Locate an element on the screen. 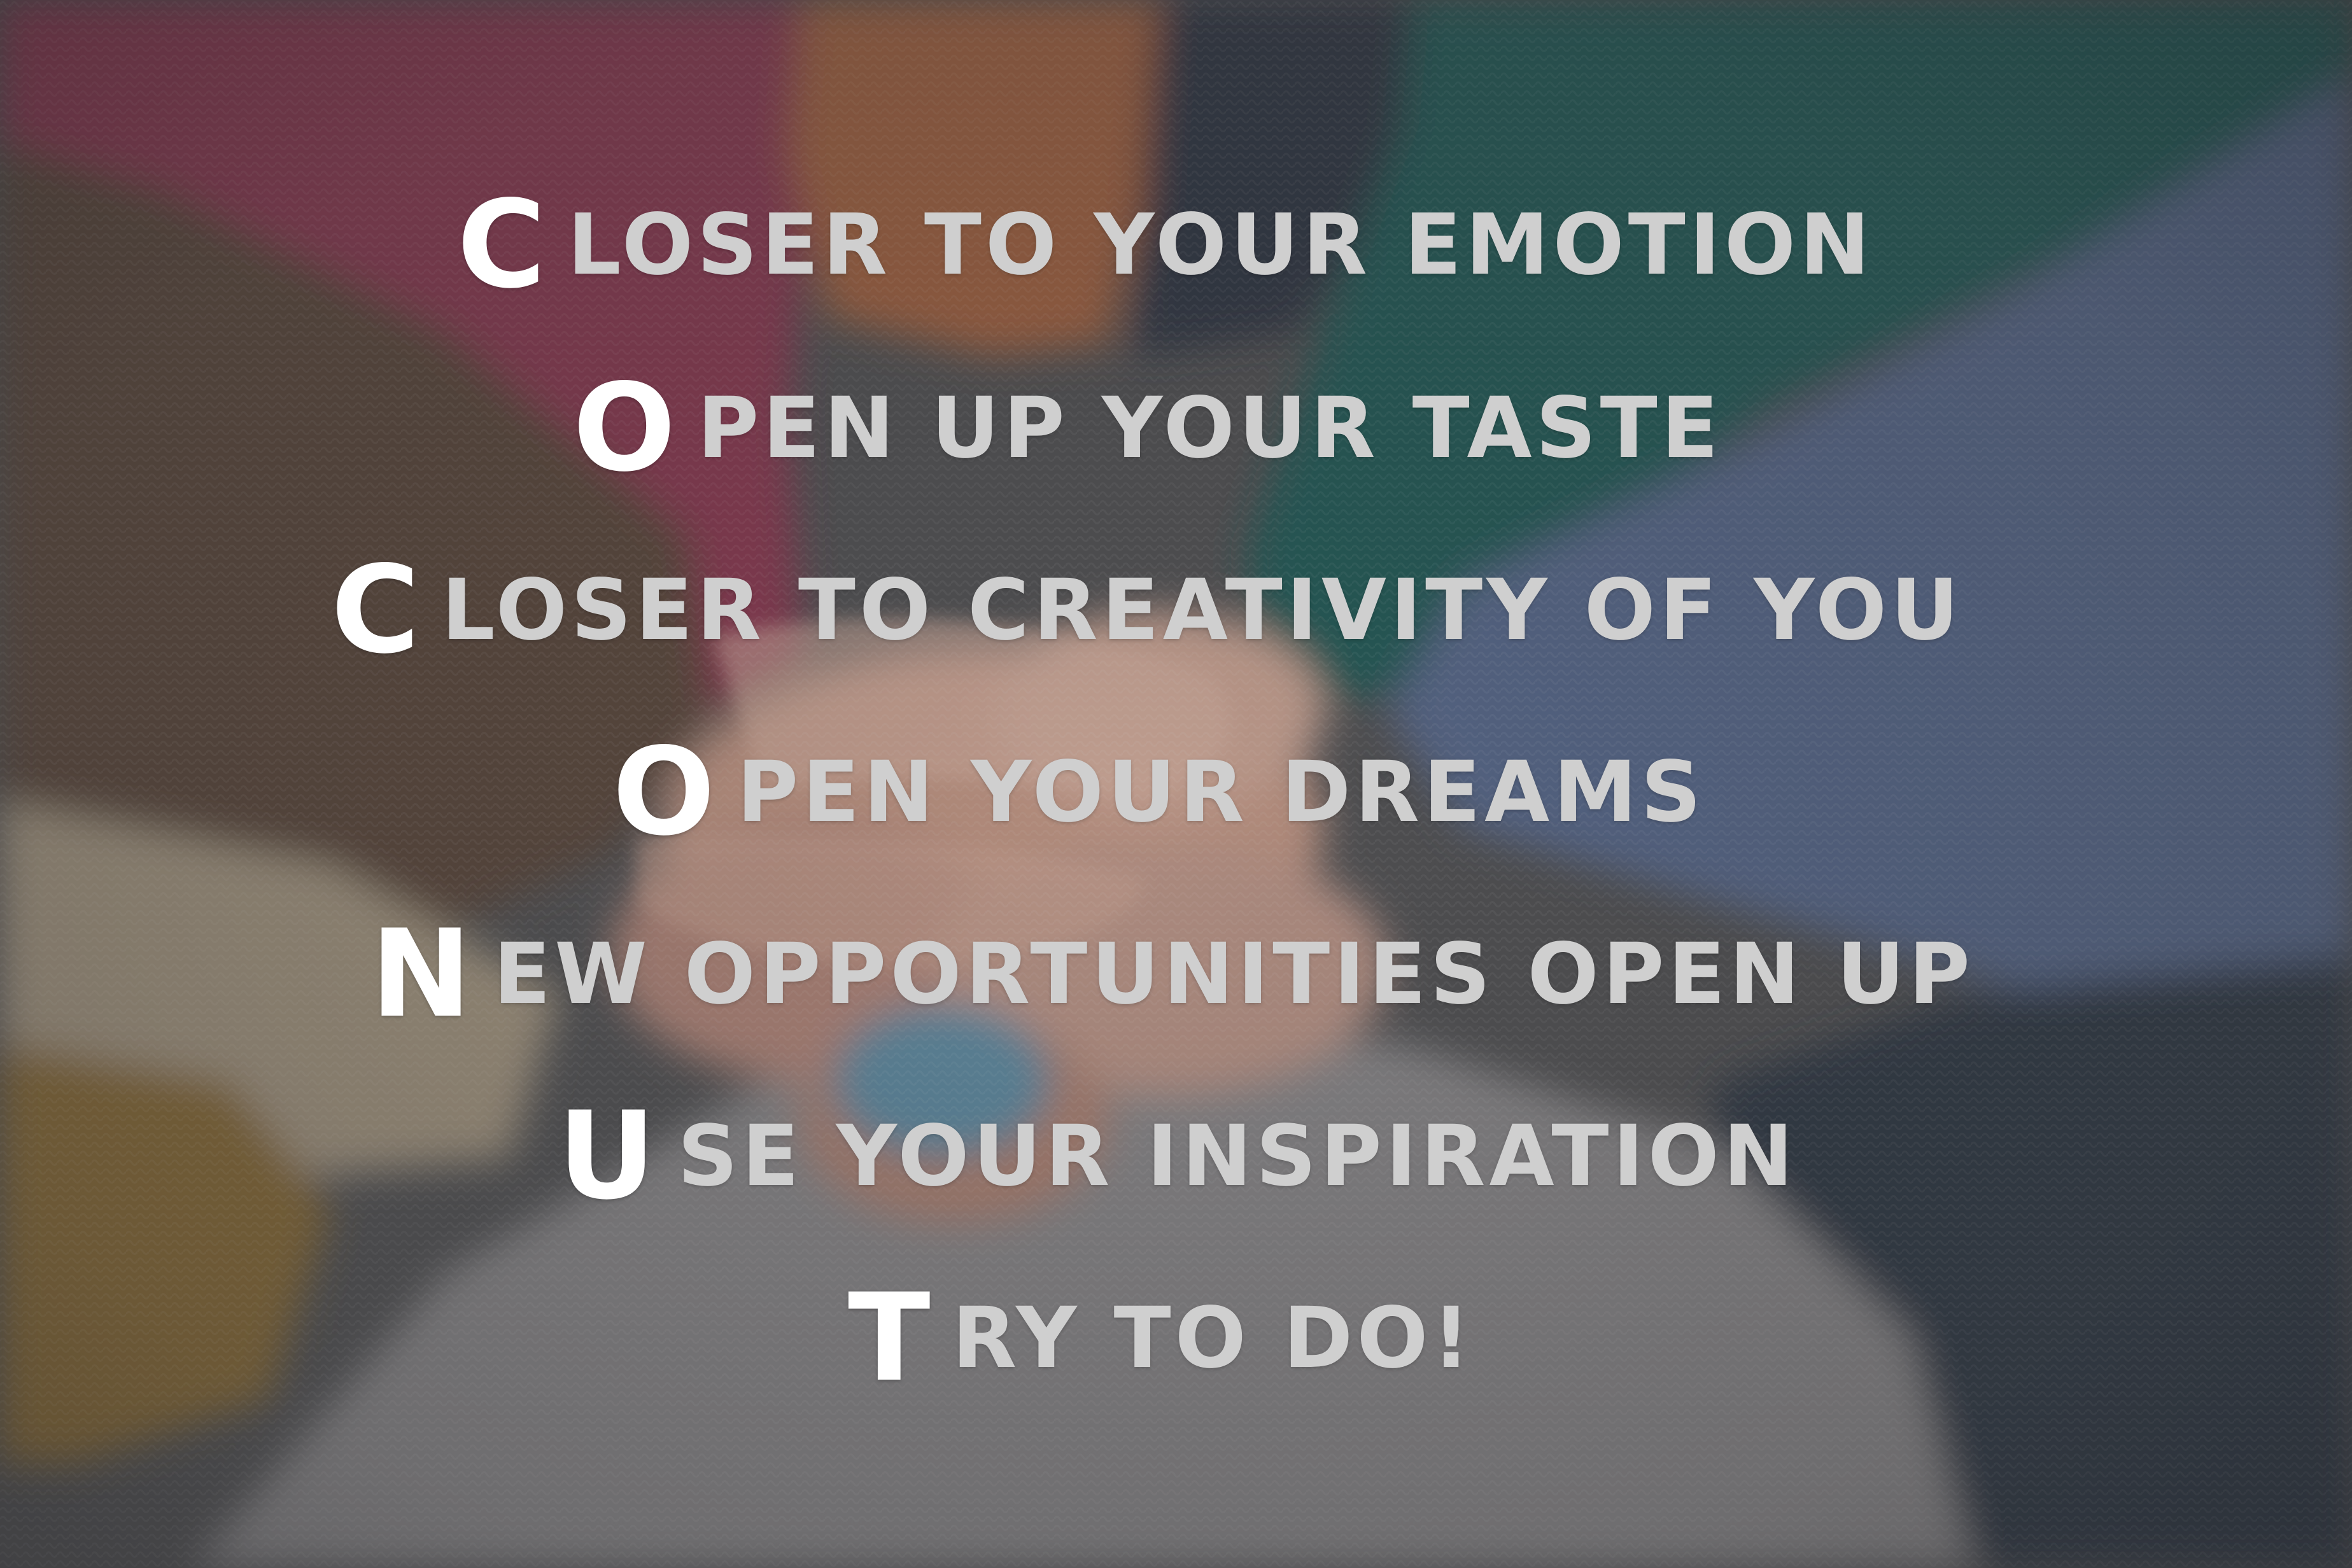 This screenshot has width=2352, height=1568. acrostic-rest: LOSER TO CREATIVITY OF YOU is located at coordinates (1202, 610).